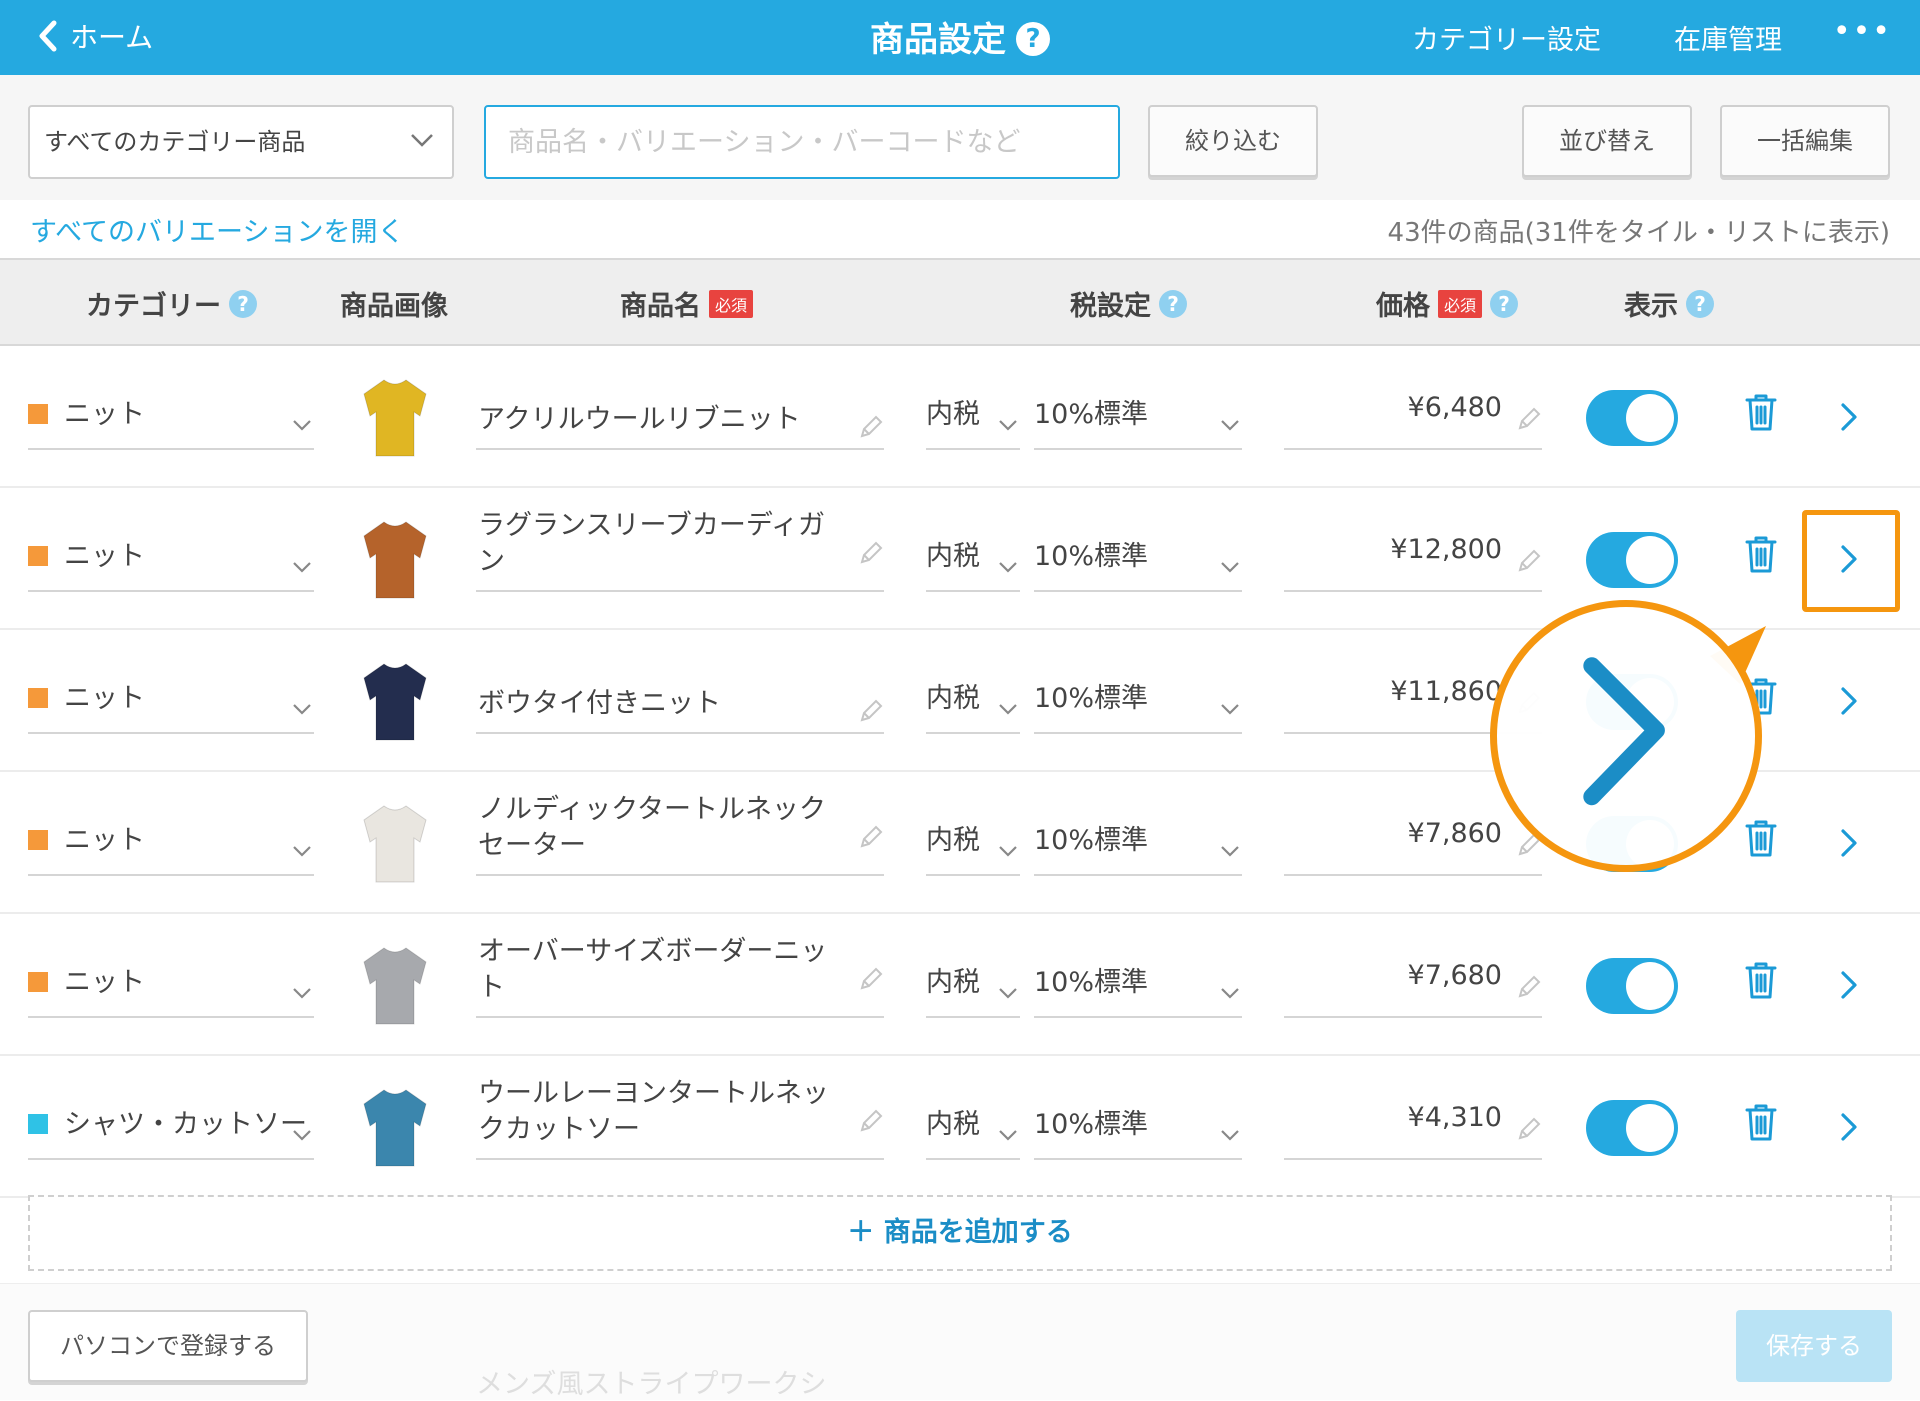  I want to click on filter-button: 絞り込む, so click(1233, 141).